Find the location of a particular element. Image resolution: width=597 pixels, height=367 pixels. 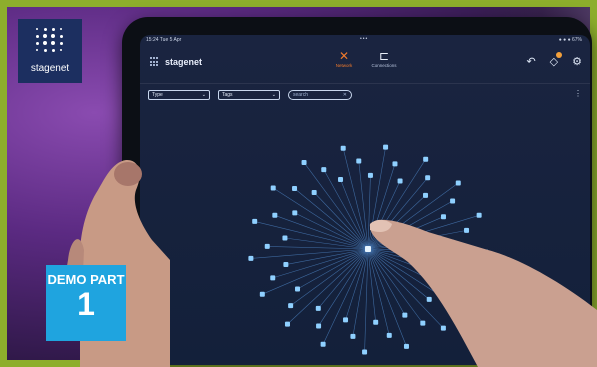

status-right: ● ● ● 67% is located at coordinates (570, 40).